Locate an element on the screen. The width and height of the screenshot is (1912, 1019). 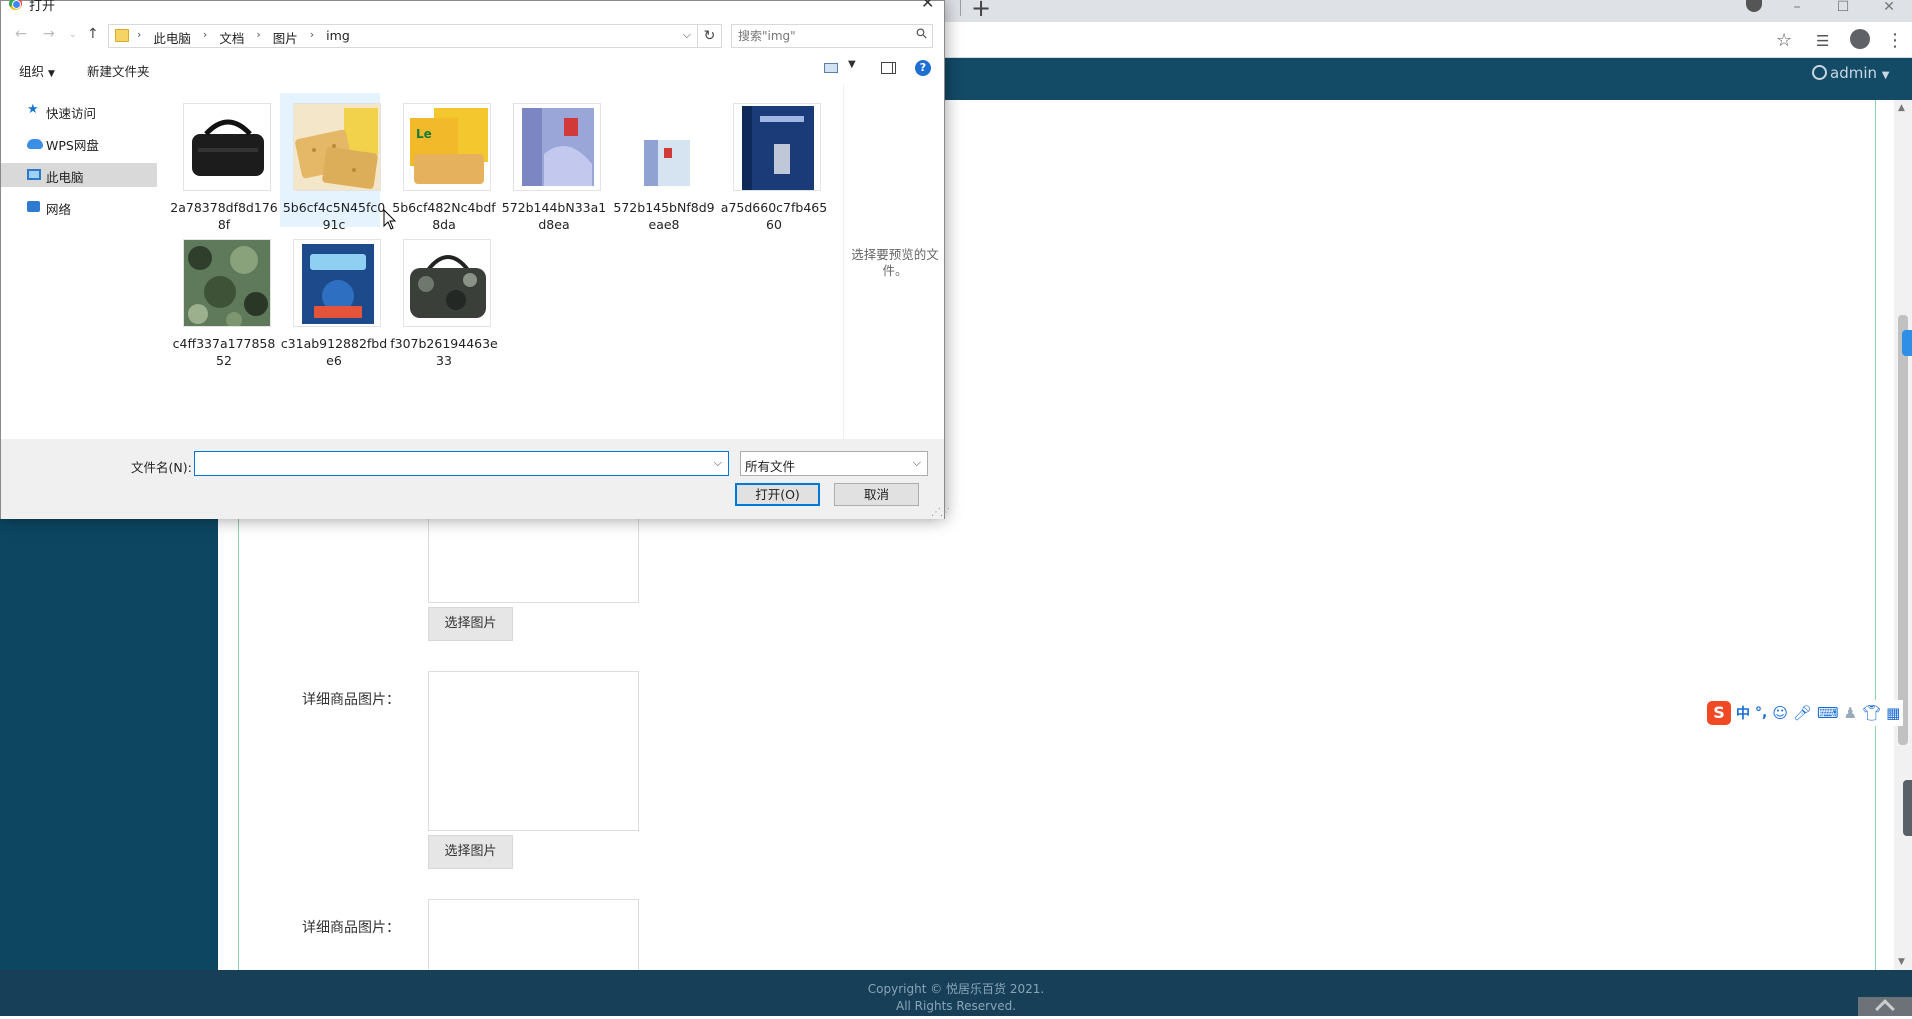
address-bar: › 此电脑 › 文档 › 图片 › img ⌵ is located at coordinates (403, 36).